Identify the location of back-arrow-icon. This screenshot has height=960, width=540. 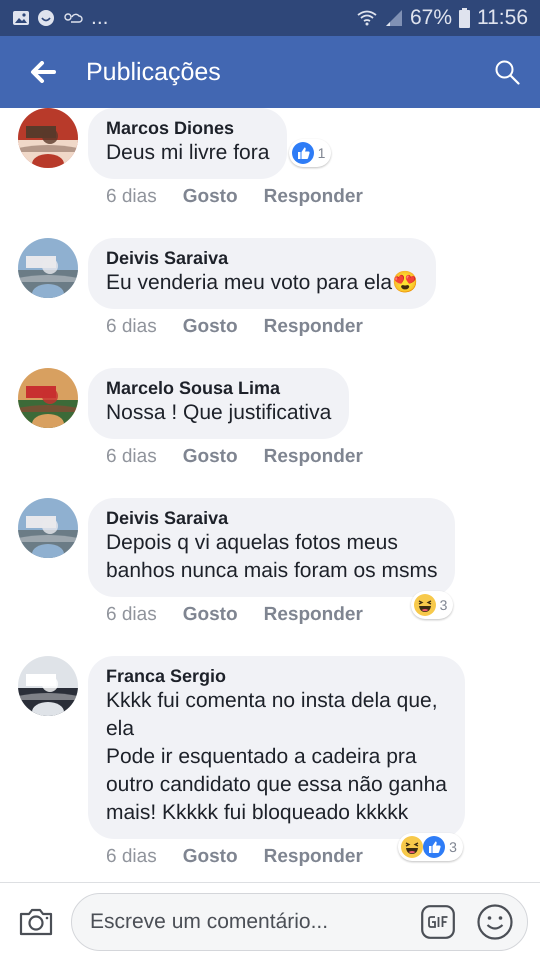
(43, 72).